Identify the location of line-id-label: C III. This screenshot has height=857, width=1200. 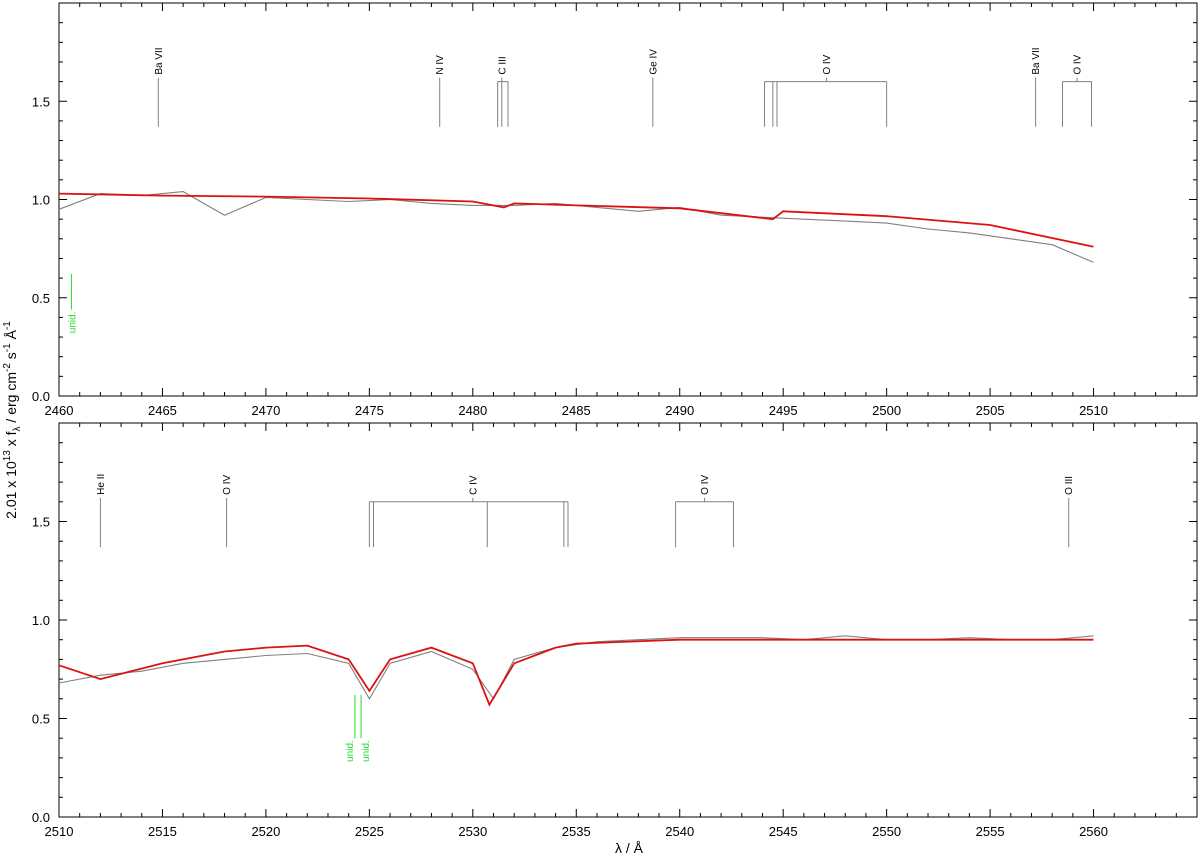
(502, 65).